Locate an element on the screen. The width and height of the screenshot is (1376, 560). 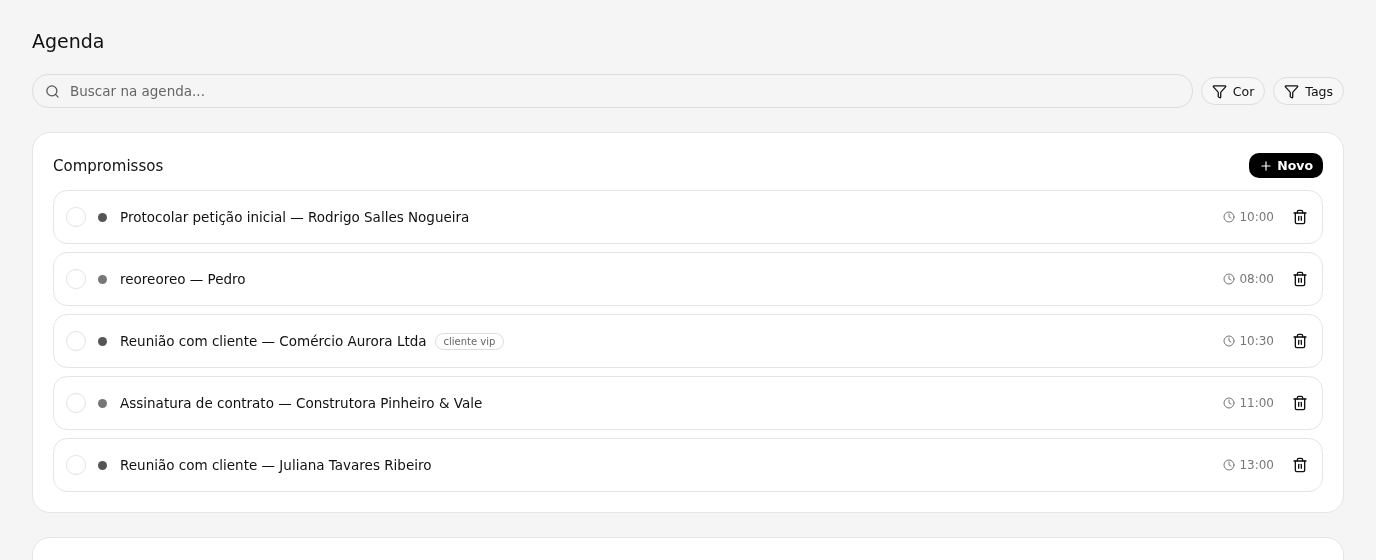
appointment-title: Assinatura de contrato — Construtora Pinheiro & Vale is located at coordinates (301, 403).